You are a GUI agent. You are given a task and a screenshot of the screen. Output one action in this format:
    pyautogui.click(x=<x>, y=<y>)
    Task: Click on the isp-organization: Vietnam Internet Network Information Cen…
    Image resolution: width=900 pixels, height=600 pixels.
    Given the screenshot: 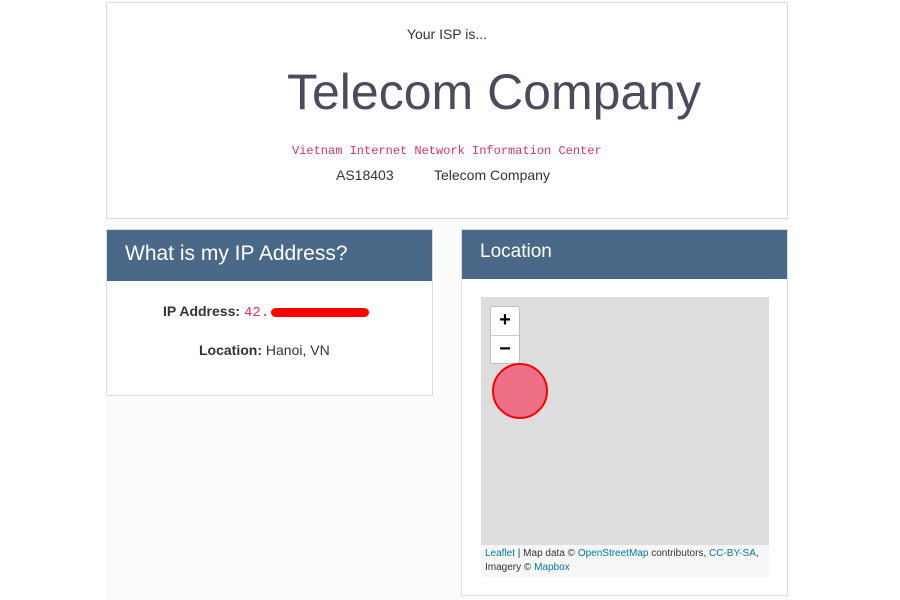 What is the action you would take?
    pyautogui.click(x=447, y=151)
    